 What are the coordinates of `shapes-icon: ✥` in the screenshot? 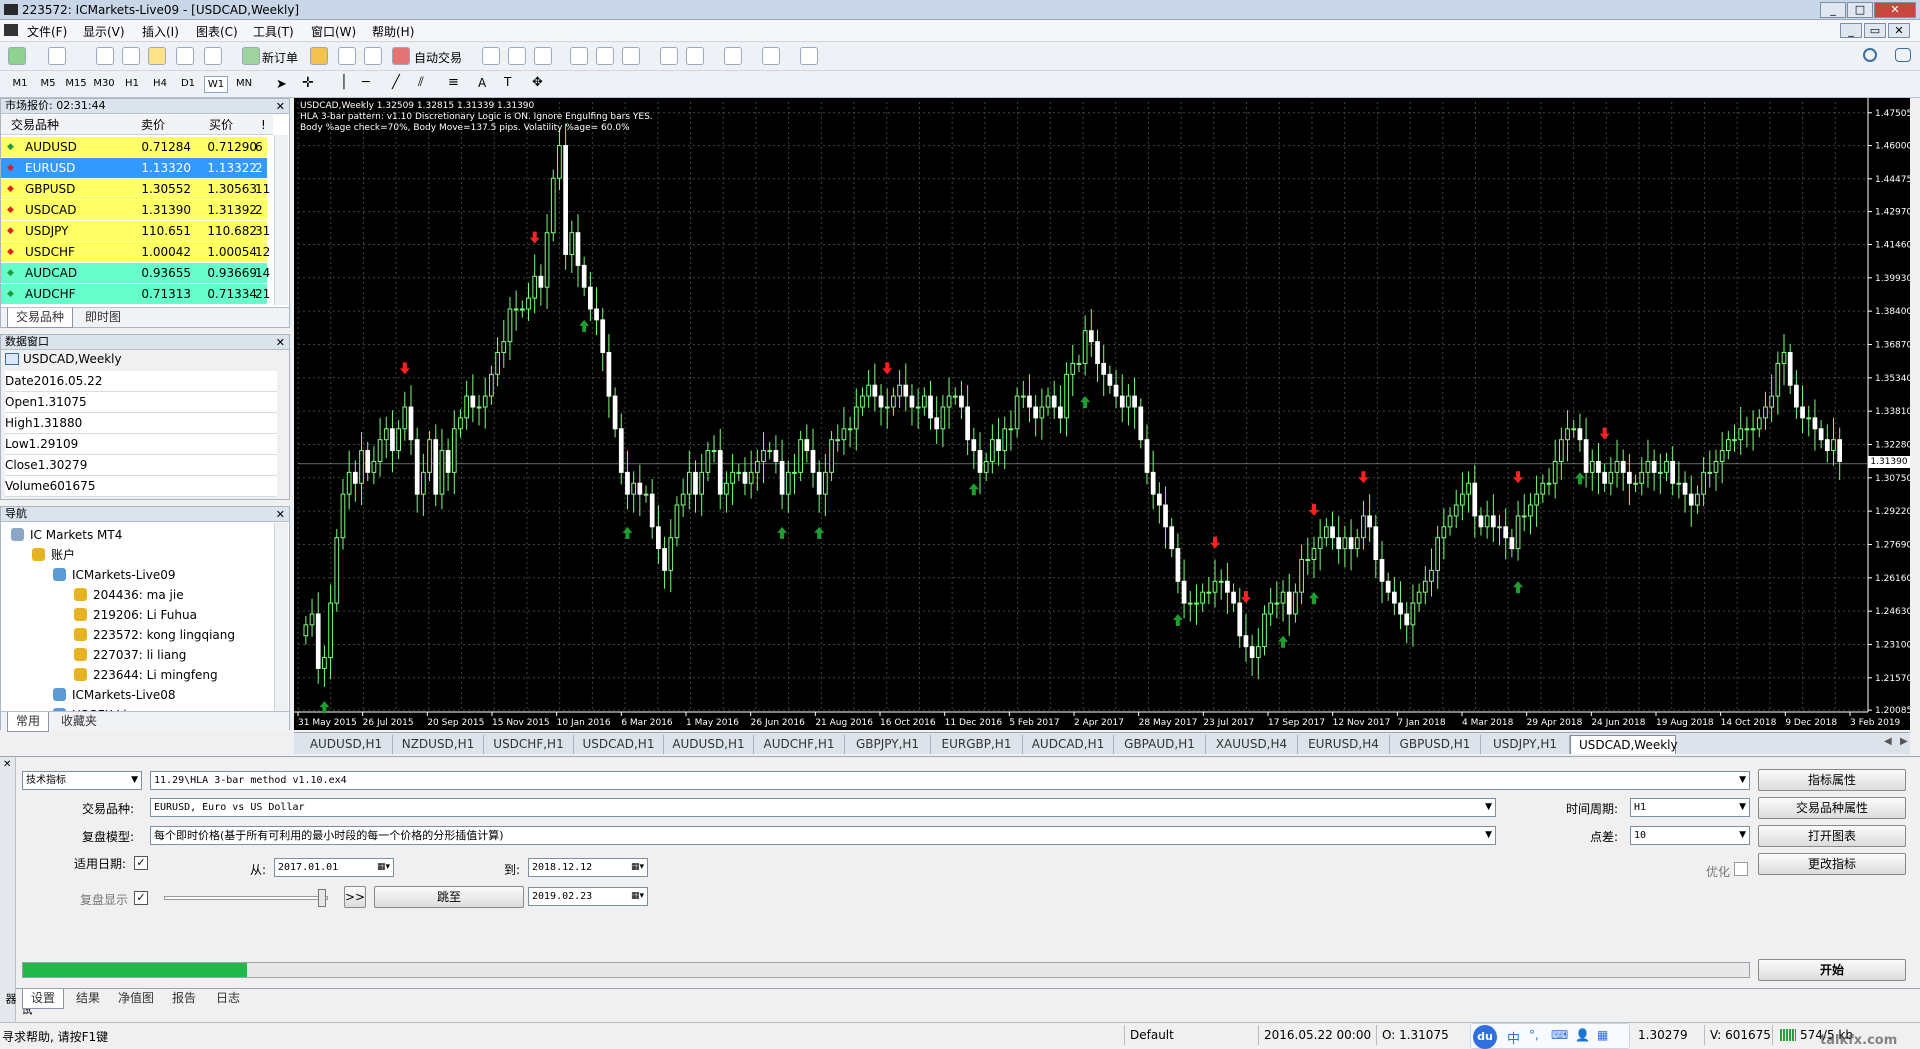 It's located at (537, 82).